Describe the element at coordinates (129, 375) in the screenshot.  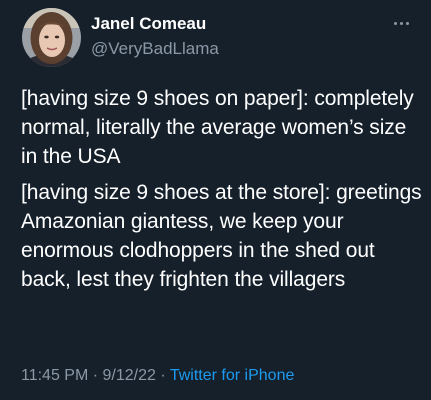
I see `tweet-date: 9/12/22` at that location.